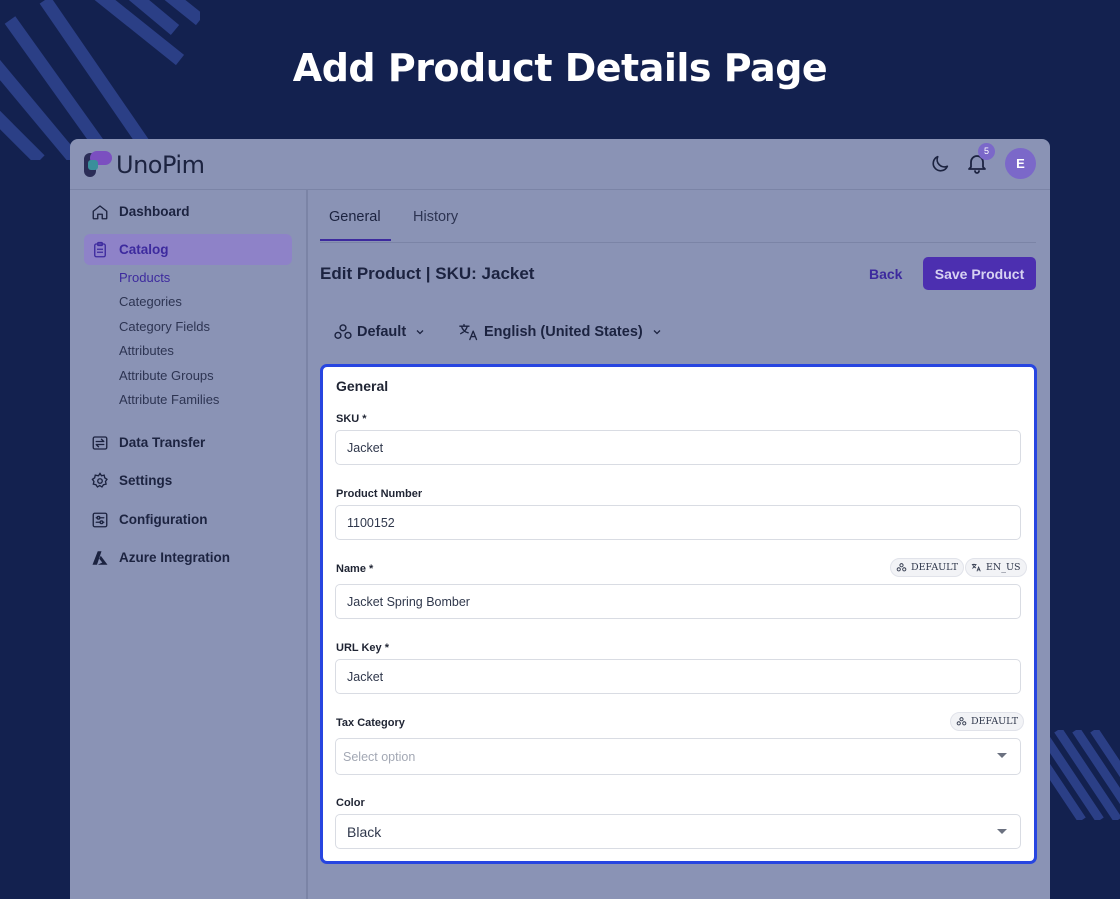 This screenshot has height=899, width=1120. Describe the element at coordinates (150, 301) in the screenshot. I see `sidebar-subitem-categories: Categories` at that location.